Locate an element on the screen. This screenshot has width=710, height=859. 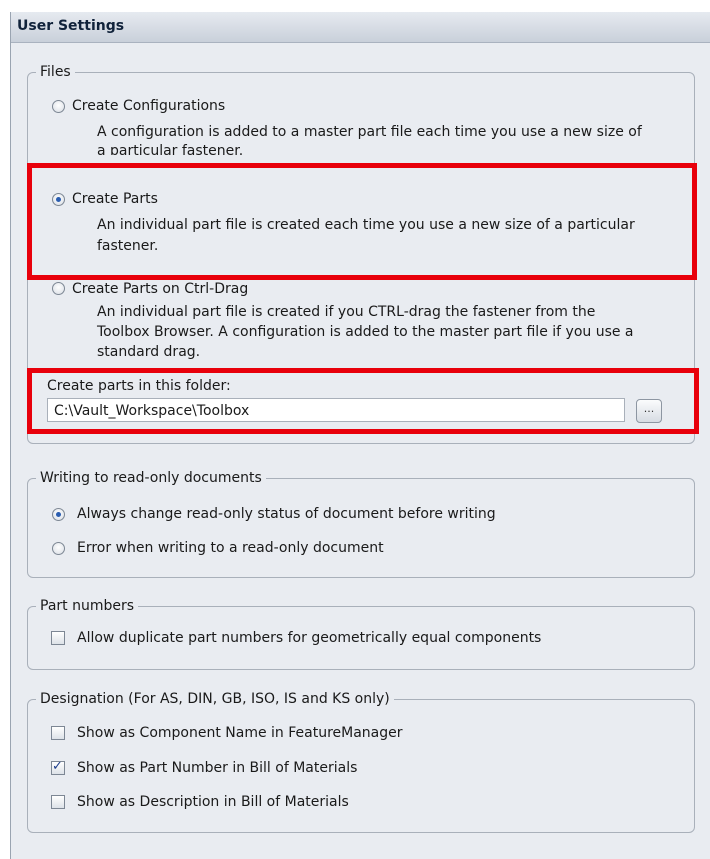
panel-title: User Settings is located at coordinates (71, 26).